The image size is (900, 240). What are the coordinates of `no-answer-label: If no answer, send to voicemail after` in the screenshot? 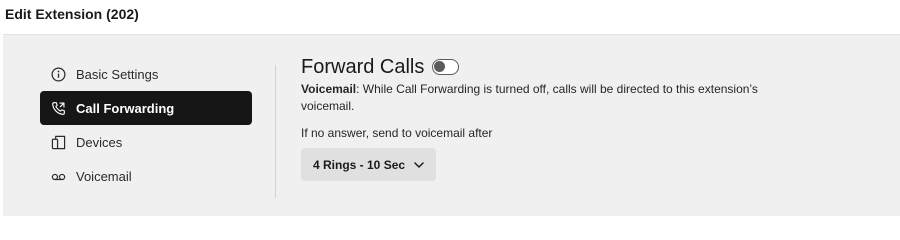 It's located at (397, 133).